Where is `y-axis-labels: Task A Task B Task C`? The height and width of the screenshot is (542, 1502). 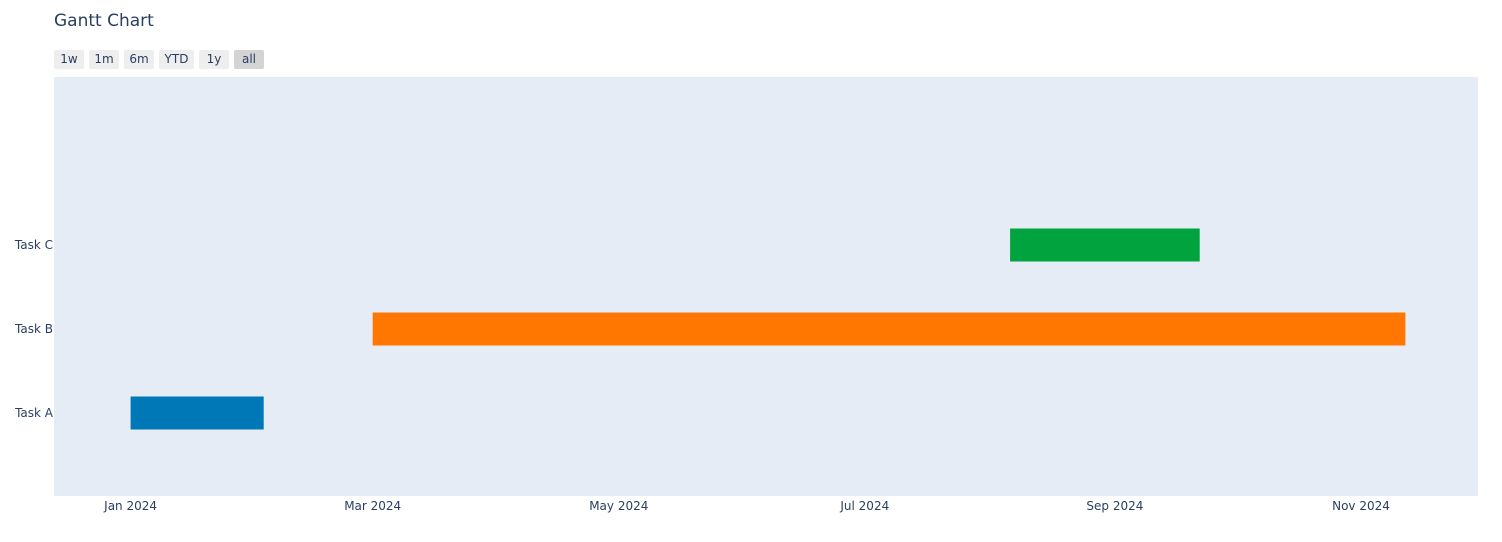
y-axis-labels: Task A Task B Task C is located at coordinates (34, 329).